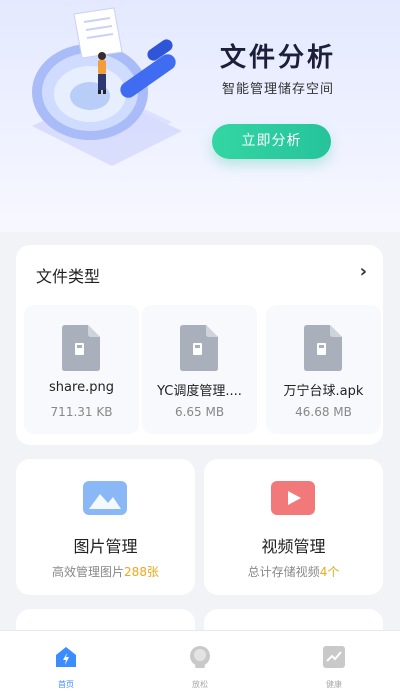  I want to click on nav-label: 健康, so click(334, 684).